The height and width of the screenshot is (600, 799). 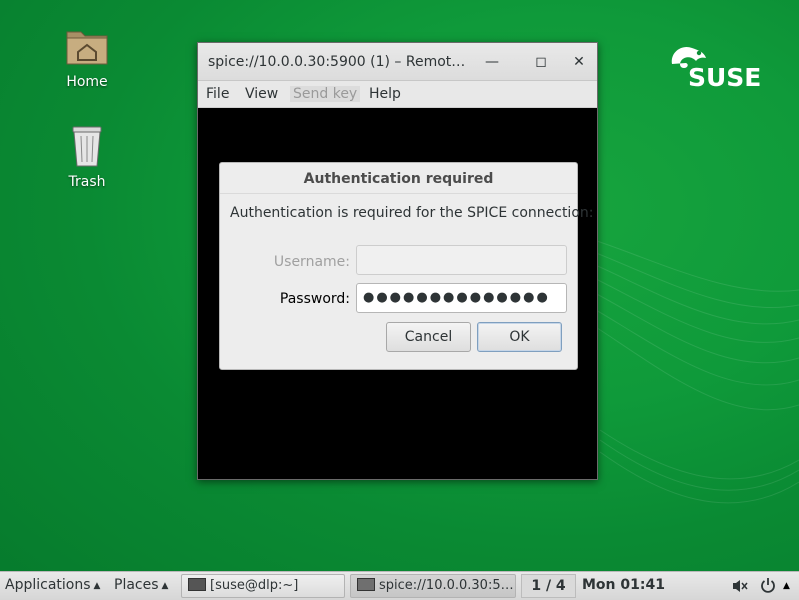 I want to click on task-label: [suse@dlp:~], so click(x=254, y=585).